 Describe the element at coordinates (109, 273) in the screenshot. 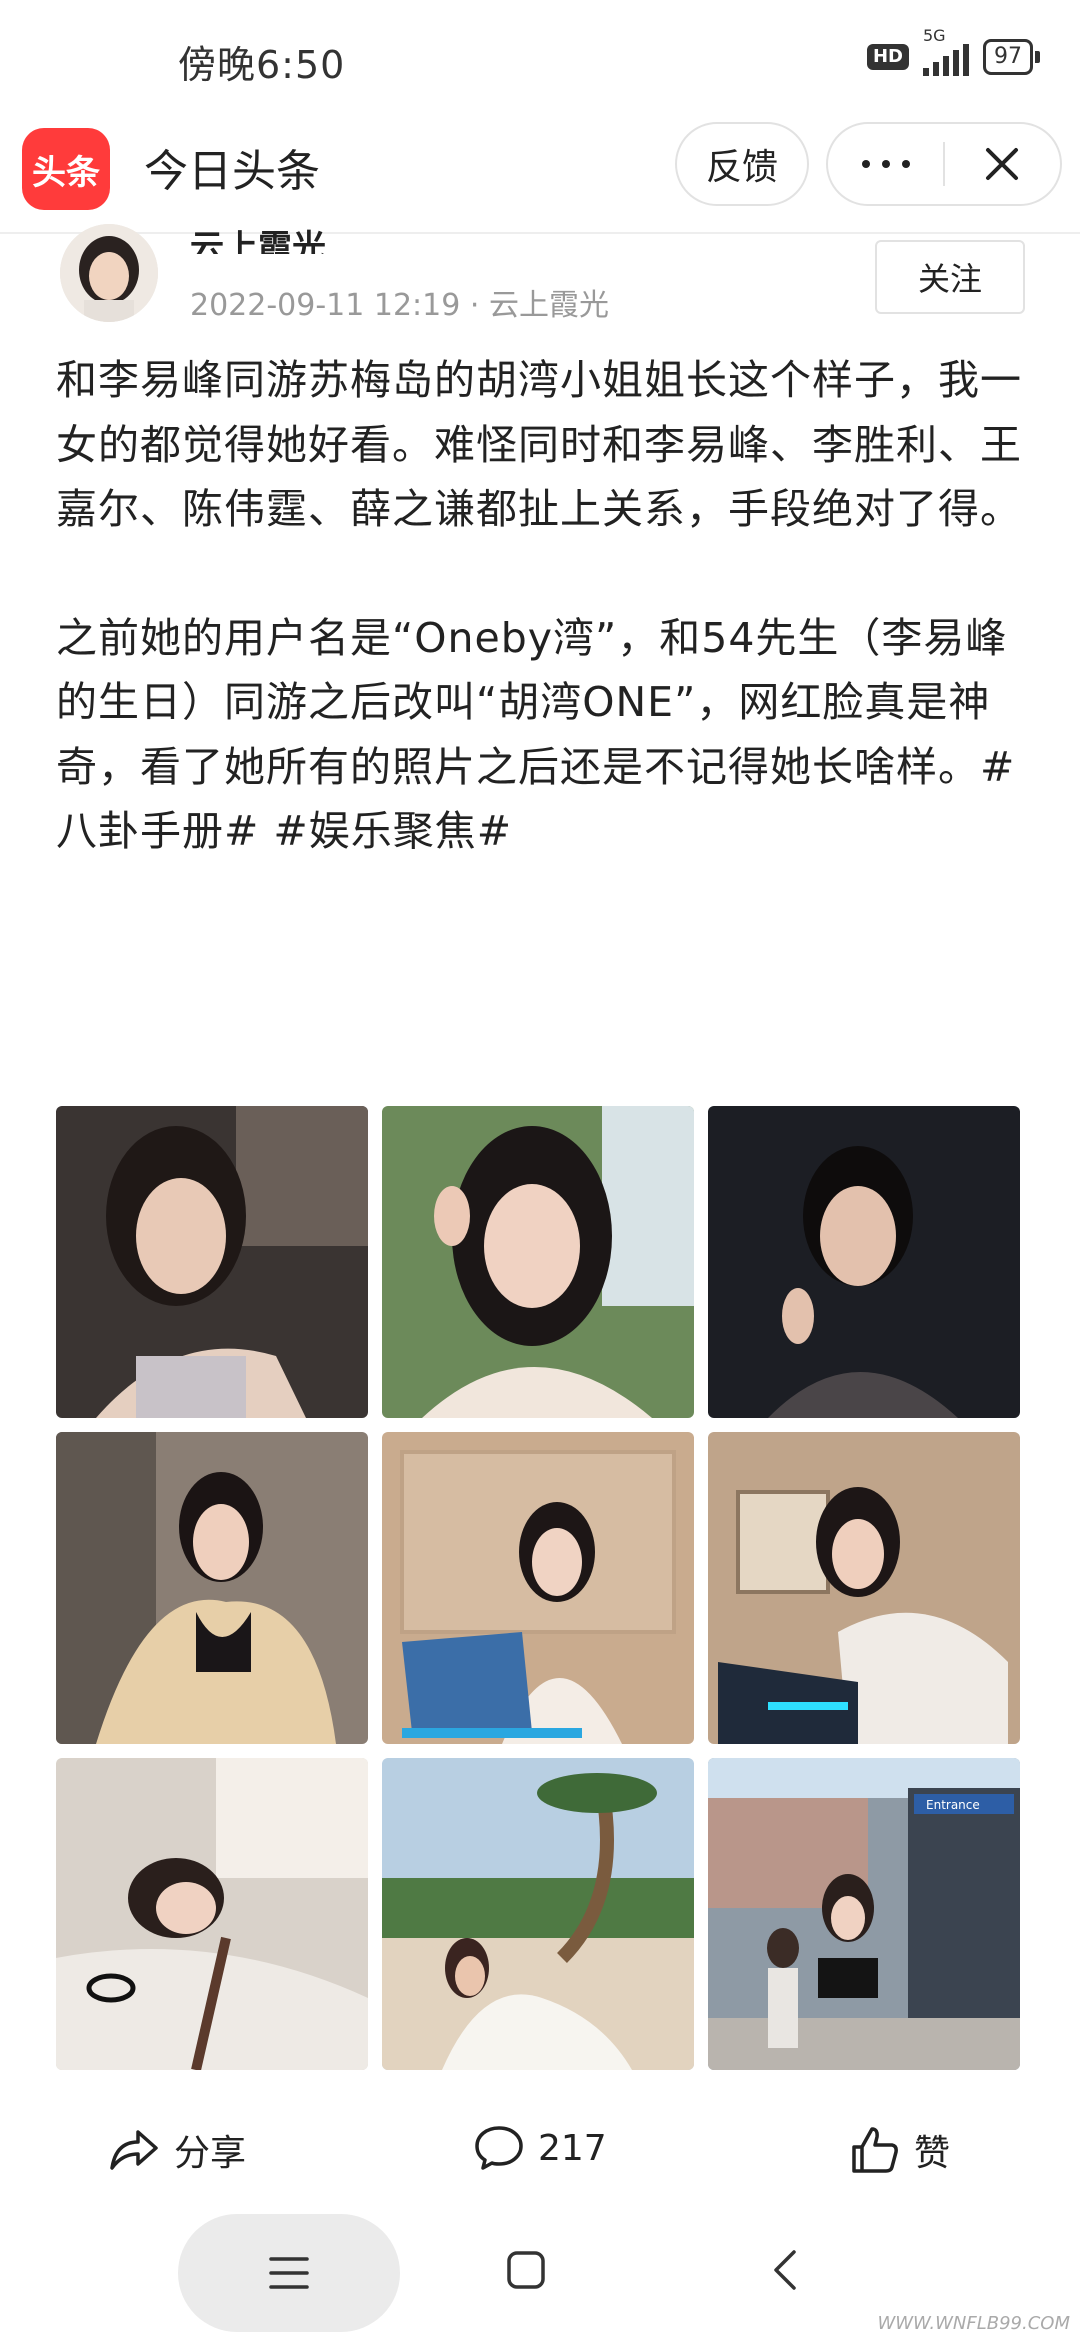

I see `avatar` at that location.